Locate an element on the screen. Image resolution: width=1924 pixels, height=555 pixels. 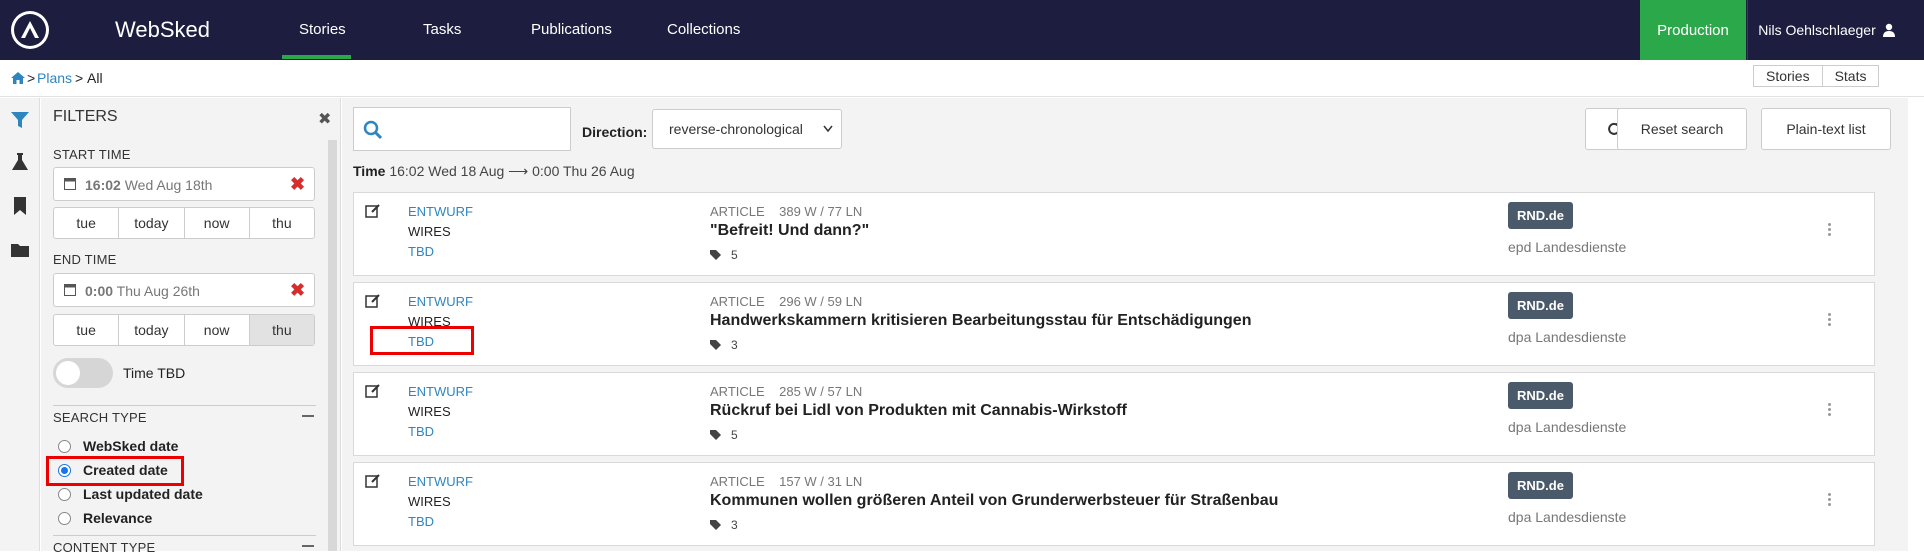
nav-stories: Stories is located at coordinates (322, 29).